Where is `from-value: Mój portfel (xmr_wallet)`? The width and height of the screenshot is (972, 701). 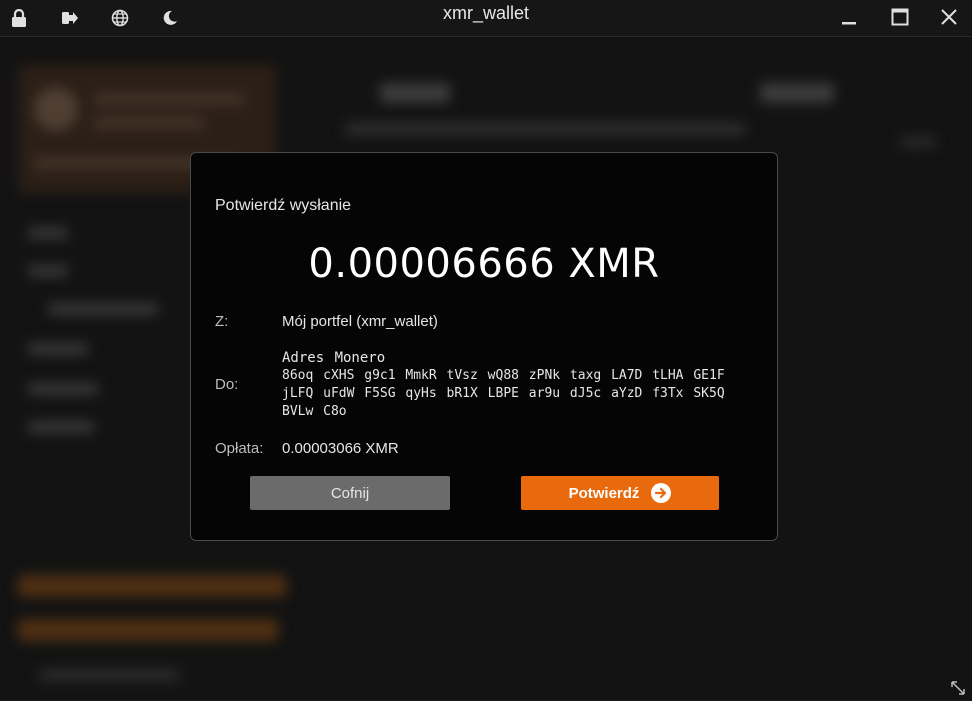
from-value: Mój portfel (xmr_wallet) is located at coordinates (360, 321).